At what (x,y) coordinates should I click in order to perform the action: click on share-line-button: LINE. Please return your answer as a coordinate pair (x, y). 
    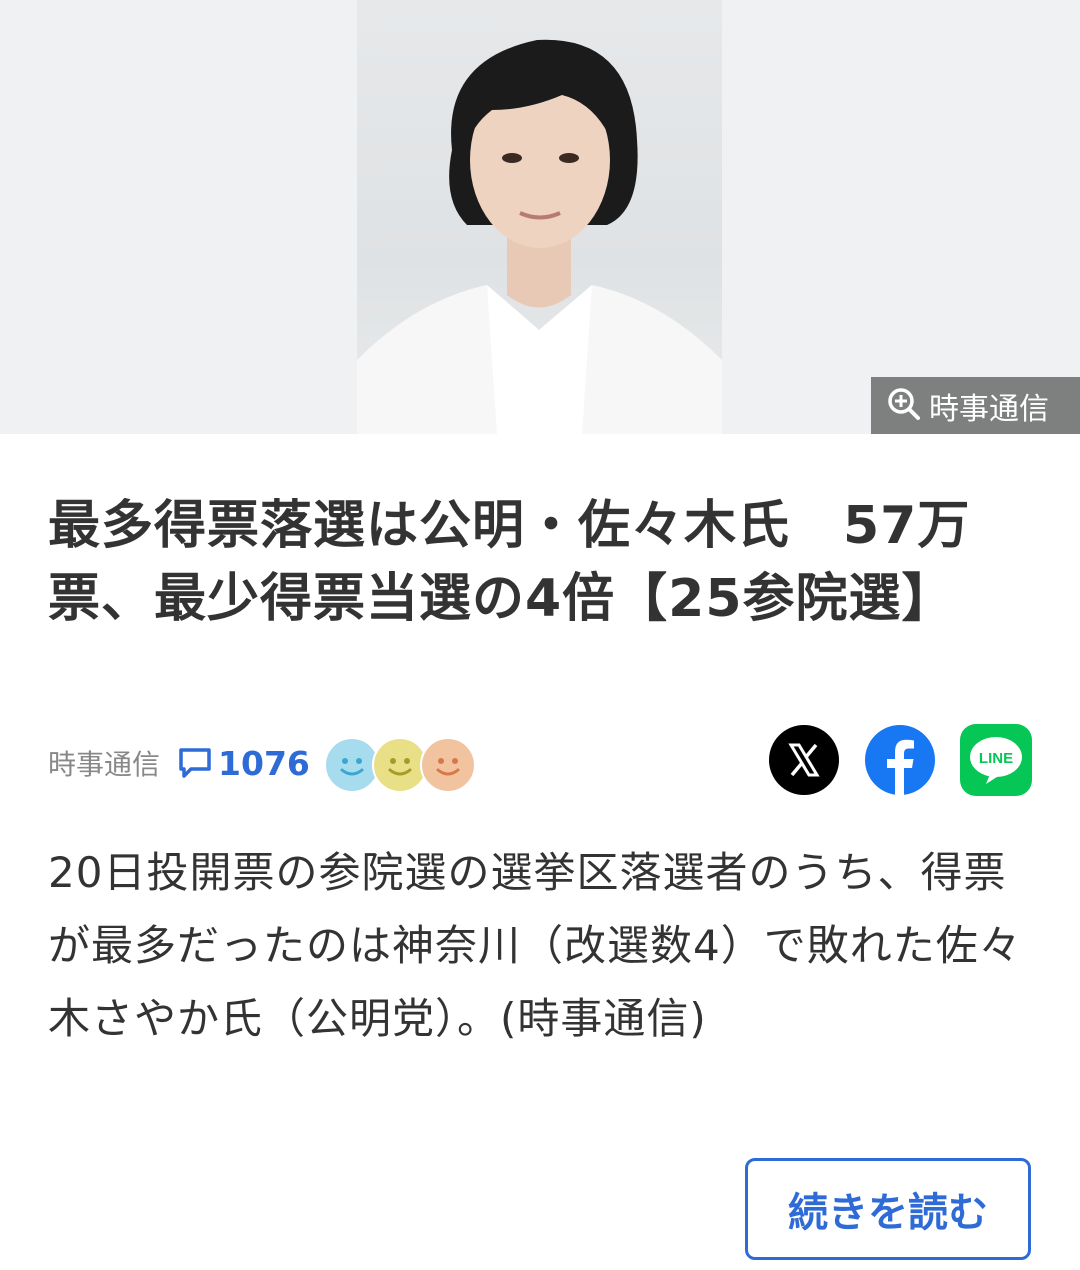
    Looking at the image, I should click on (996, 760).